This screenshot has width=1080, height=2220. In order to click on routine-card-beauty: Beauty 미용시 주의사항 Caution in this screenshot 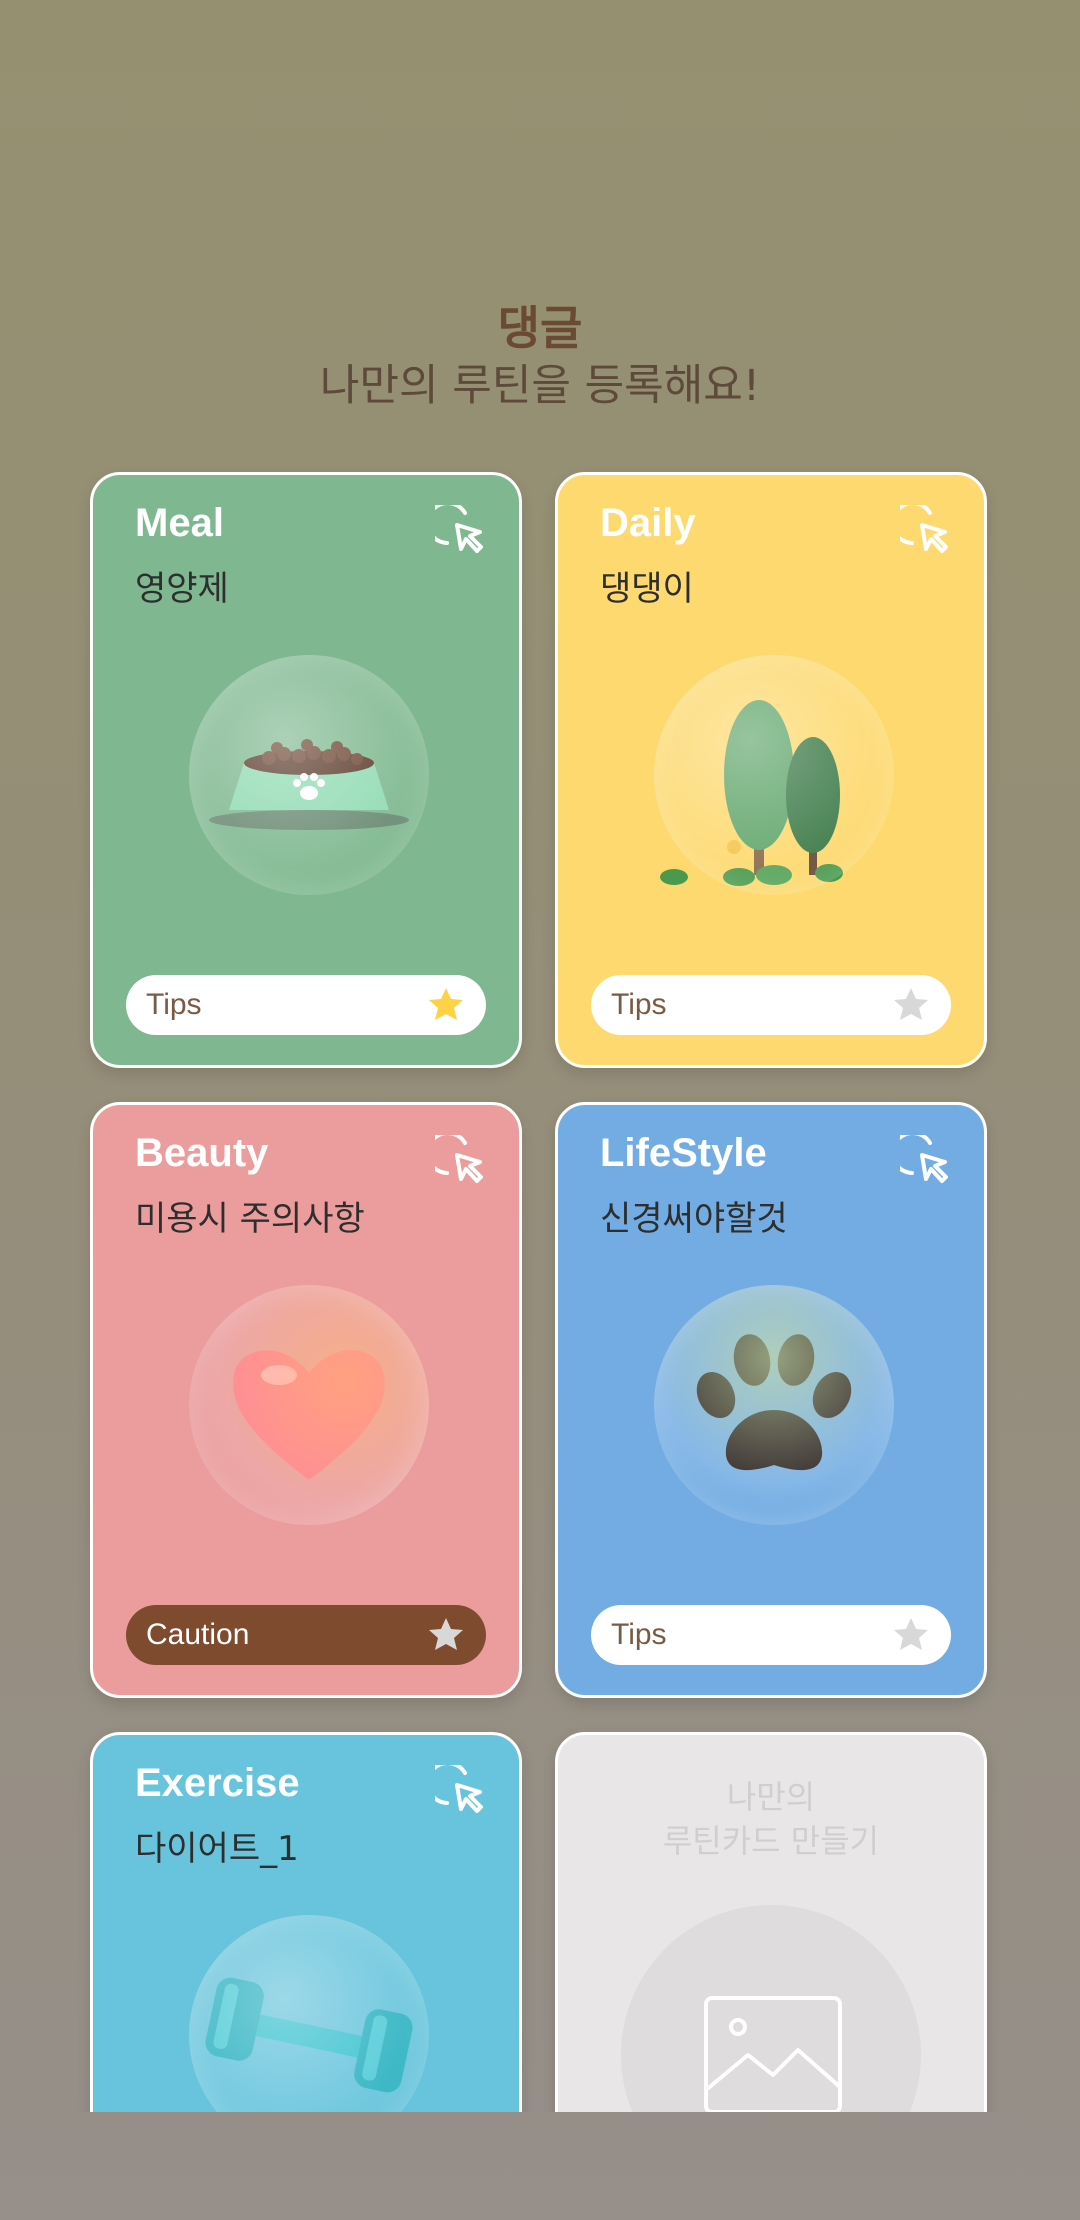, I will do `click(306, 1400)`.